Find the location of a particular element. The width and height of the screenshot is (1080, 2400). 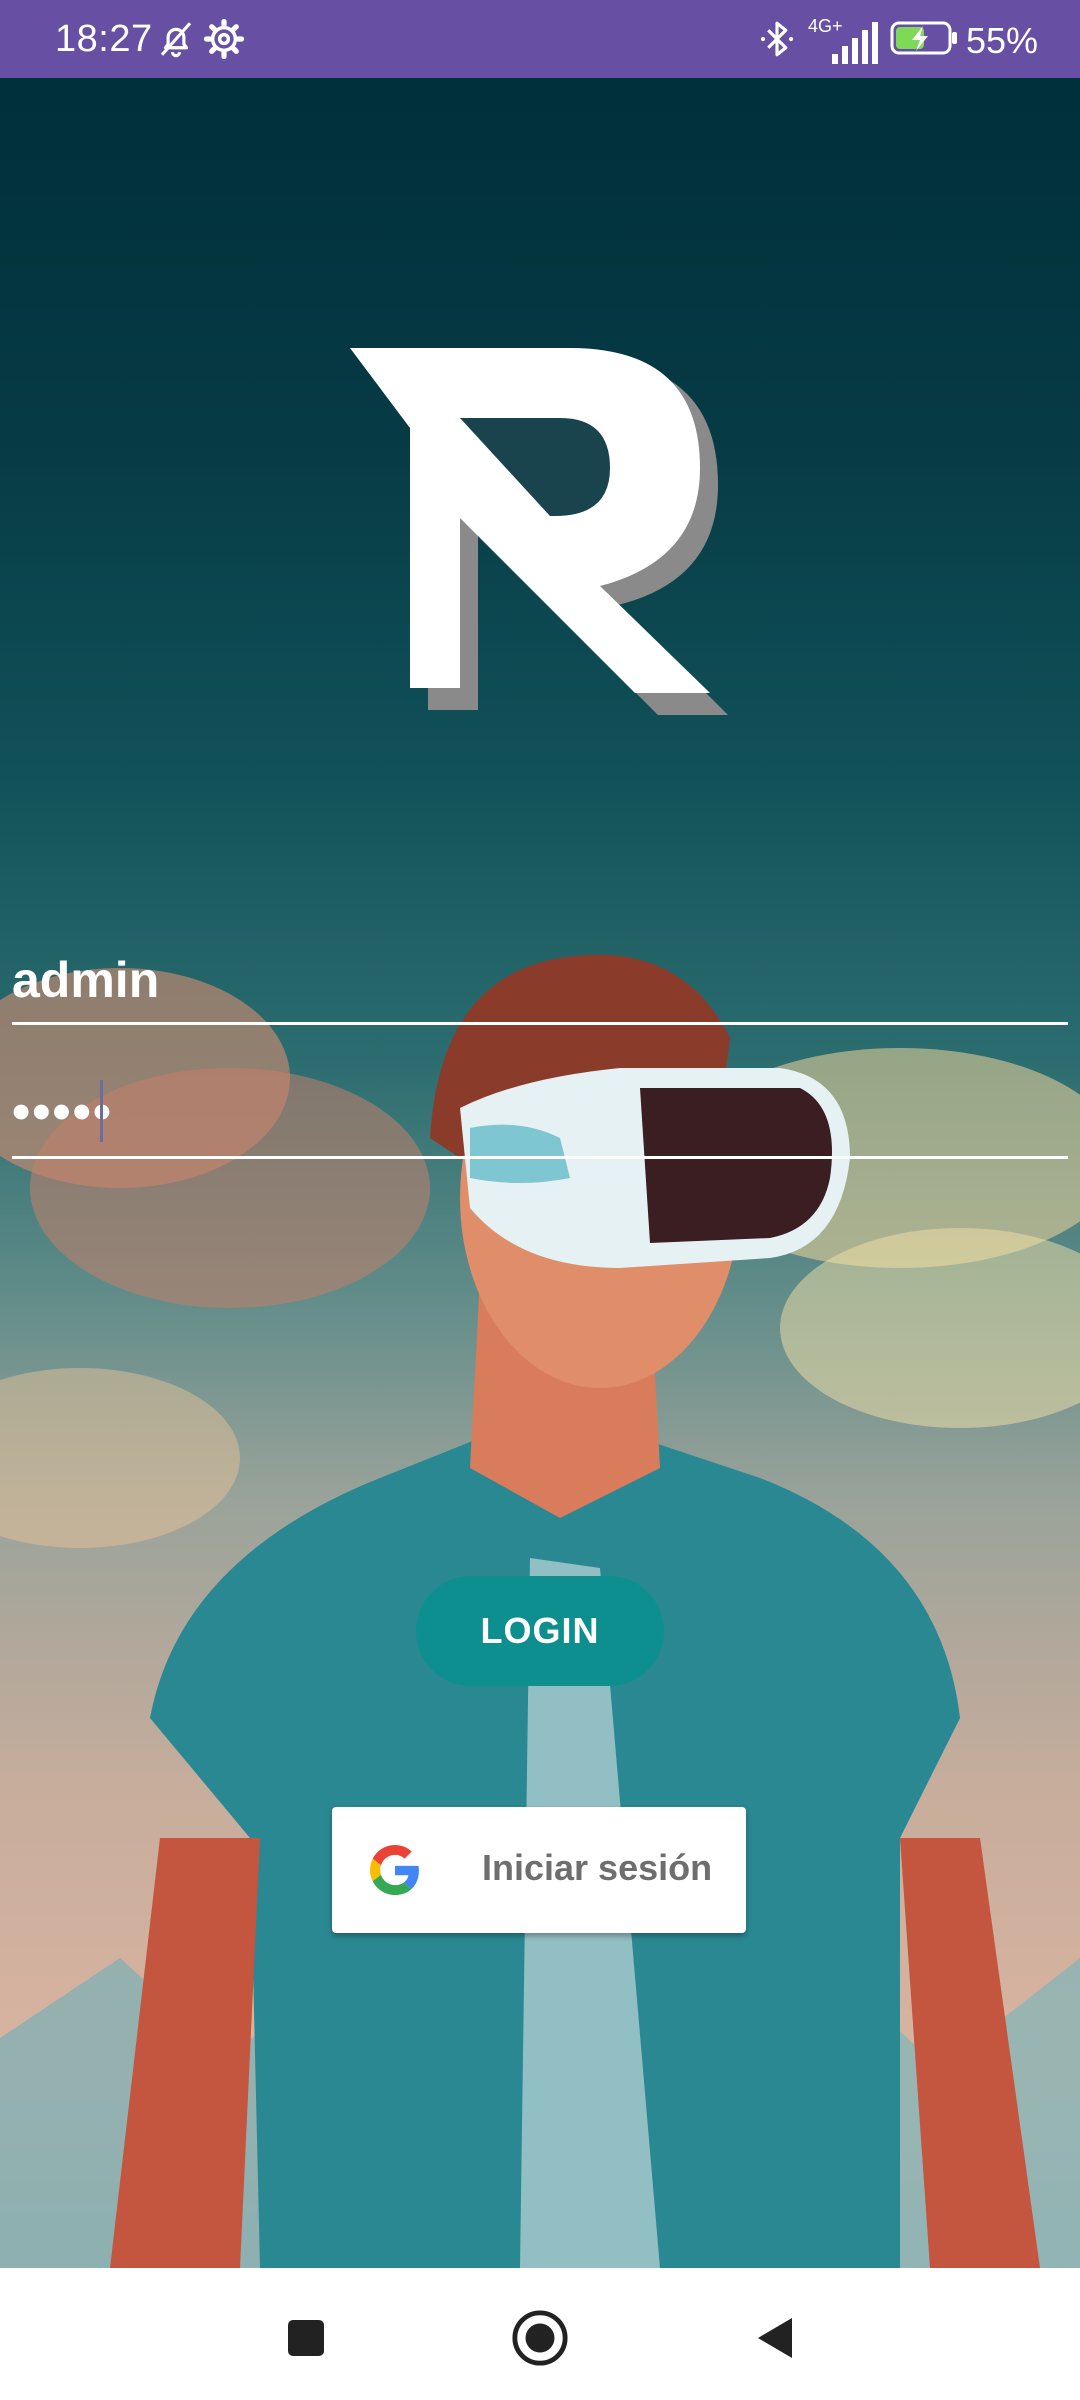

battery-percentage: 55% is located at coordinates (1002, 40).